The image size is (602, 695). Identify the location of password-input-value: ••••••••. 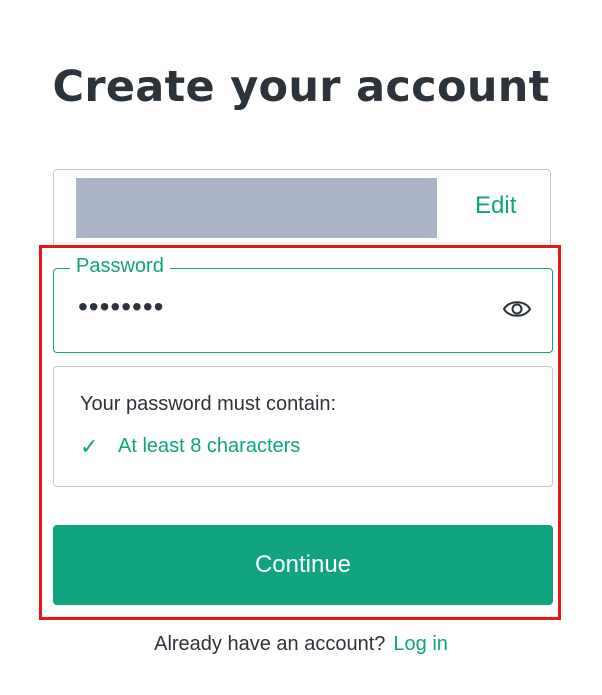
(121, 307).